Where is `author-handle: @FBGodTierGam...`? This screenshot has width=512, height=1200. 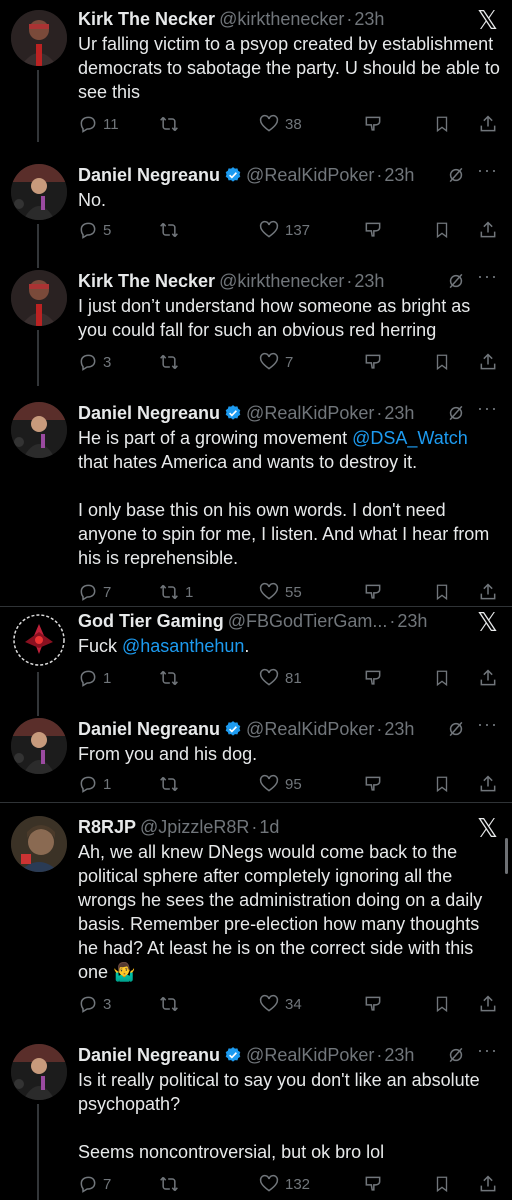
author-handle: @FBGodTierGam... is located at coordinates (308, 621).